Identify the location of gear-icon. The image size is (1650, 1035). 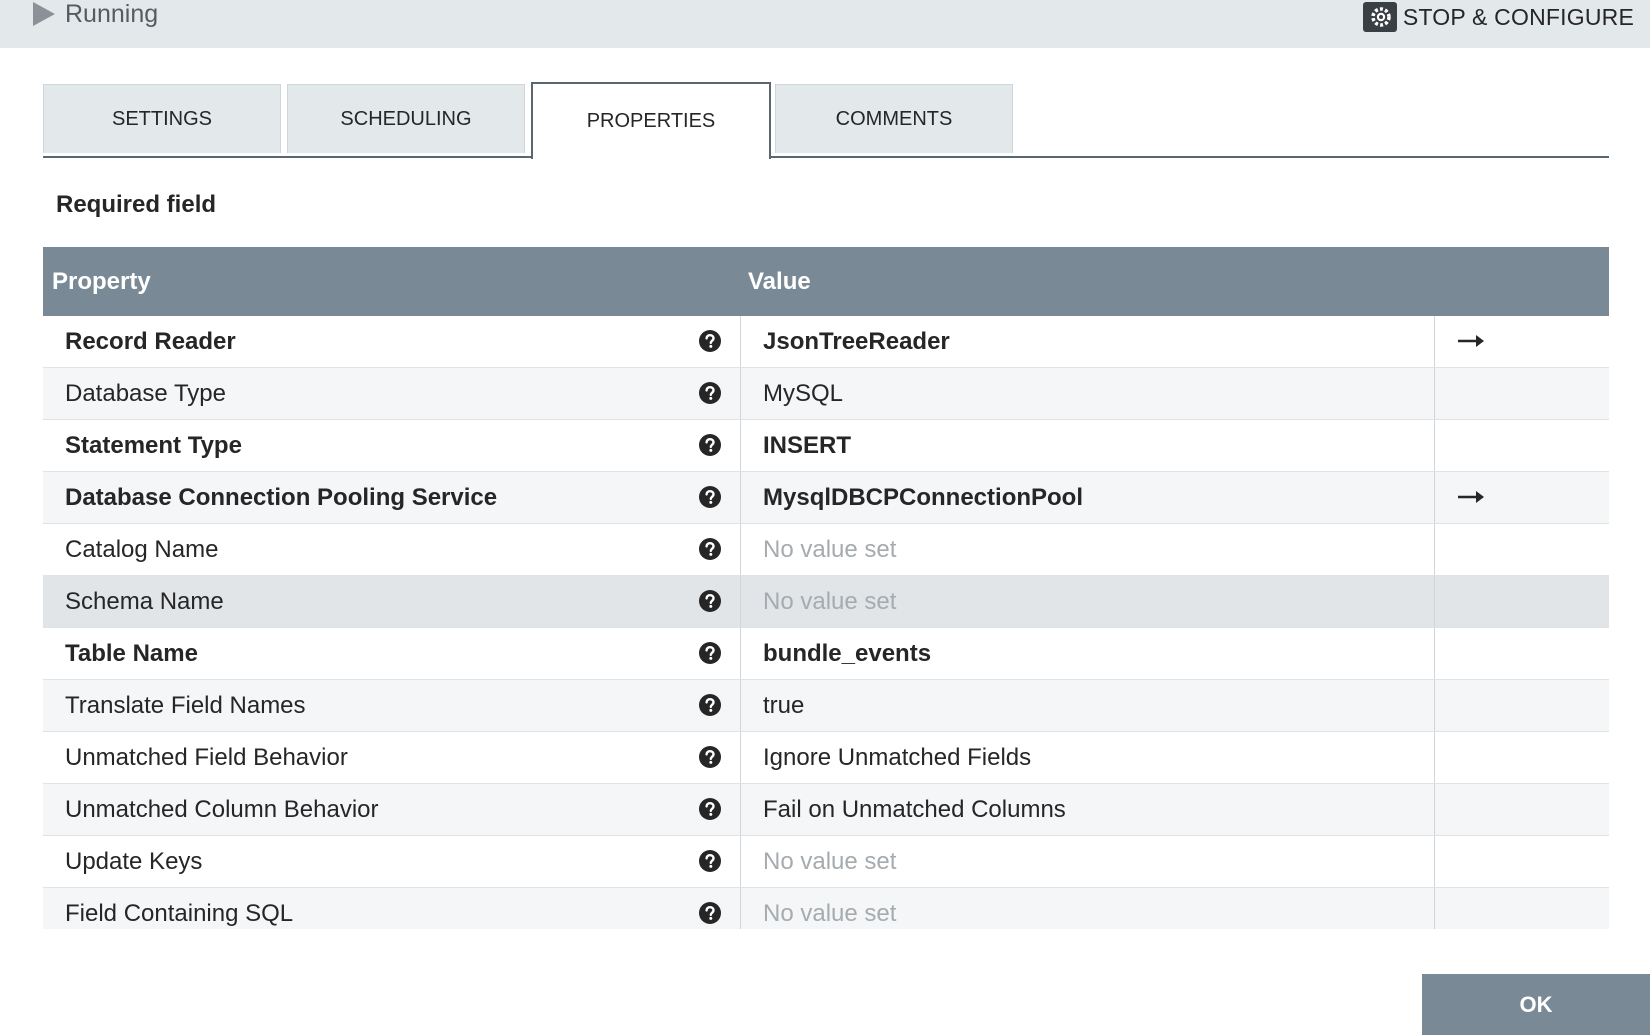
(1379, 17).